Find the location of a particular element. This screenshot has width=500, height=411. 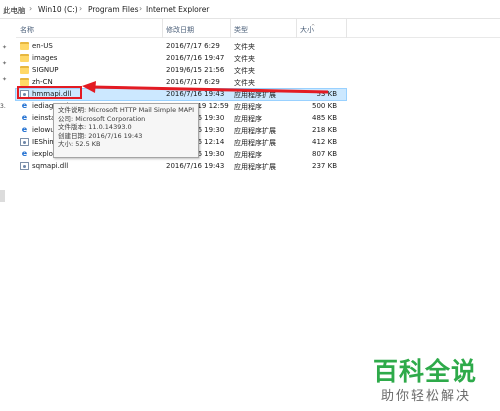

file-row: SIGNUP 2019/6/15 21:56 文件夹 is located at coordinates (181, 70).